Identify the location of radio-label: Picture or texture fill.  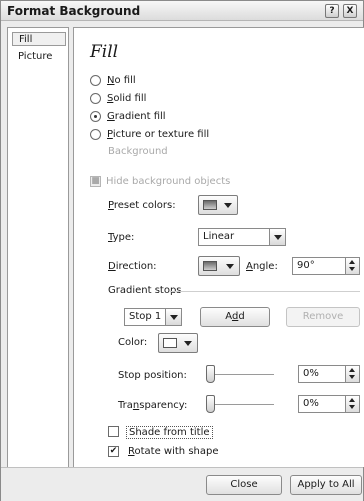
(158, 134).